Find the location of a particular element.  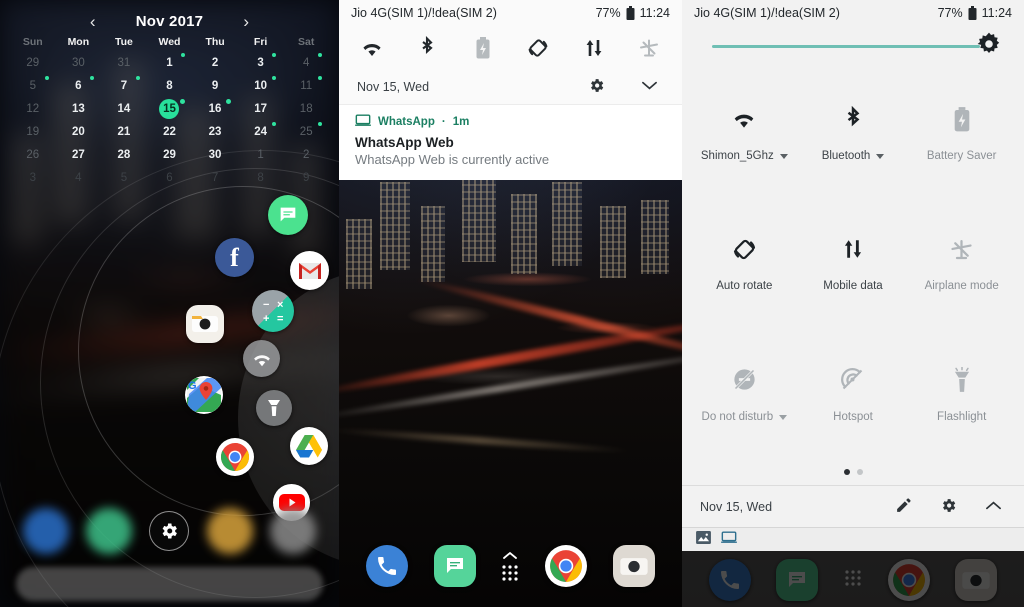

calendar-day-cell: 28 is located at coordinates (124, 154).